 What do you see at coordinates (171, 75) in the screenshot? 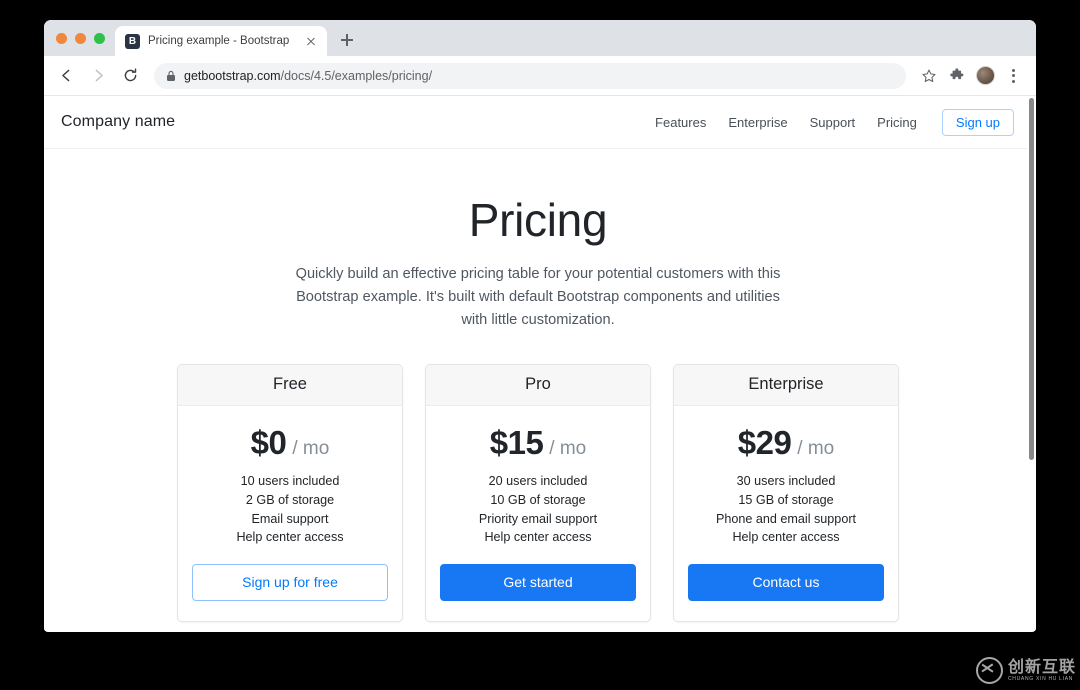
I see `lock-icon` at bounding box center [171, 75].